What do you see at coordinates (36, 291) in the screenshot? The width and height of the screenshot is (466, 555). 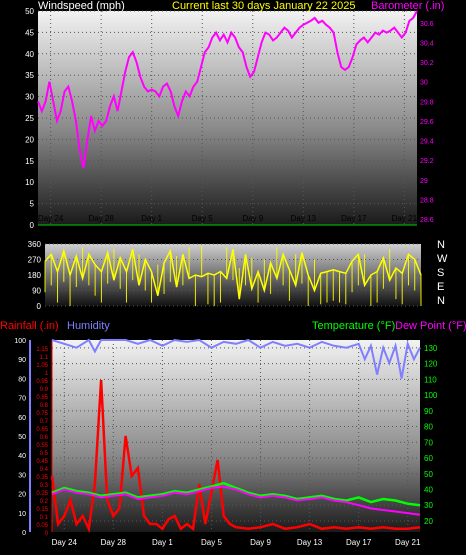 I see `direction-tick-label: 90` at bounding box center [36, 291].